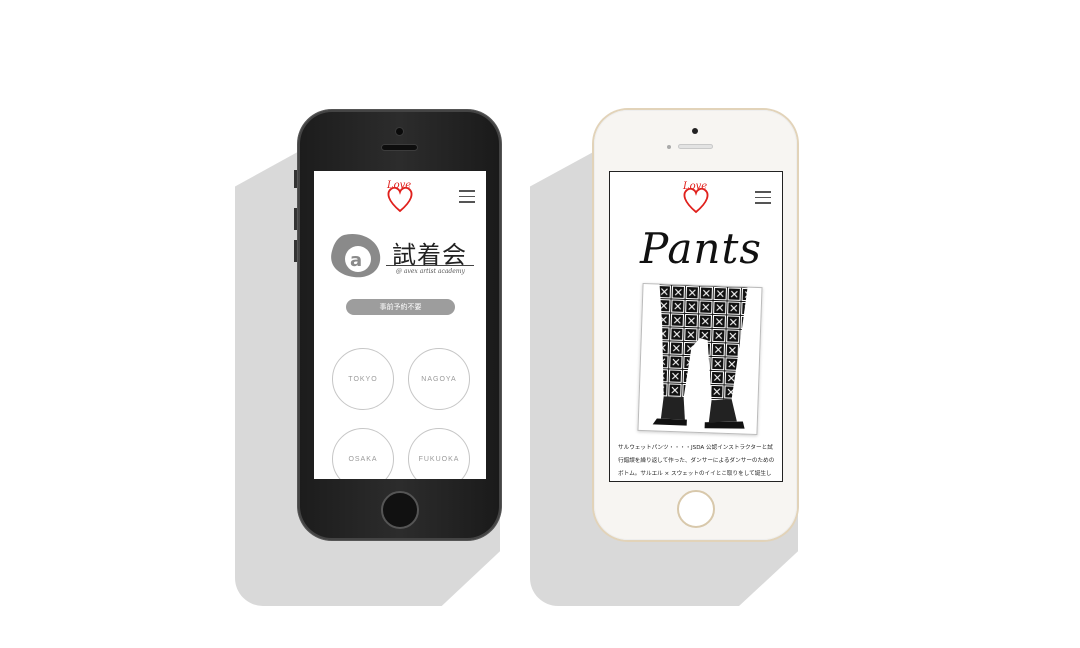 The height and width of the screenshot is (648, 1080). Describe the element at coordinates (439, 453) in the screenshot. I see `city-button-fukuoka: FUKUOKA` at that location.